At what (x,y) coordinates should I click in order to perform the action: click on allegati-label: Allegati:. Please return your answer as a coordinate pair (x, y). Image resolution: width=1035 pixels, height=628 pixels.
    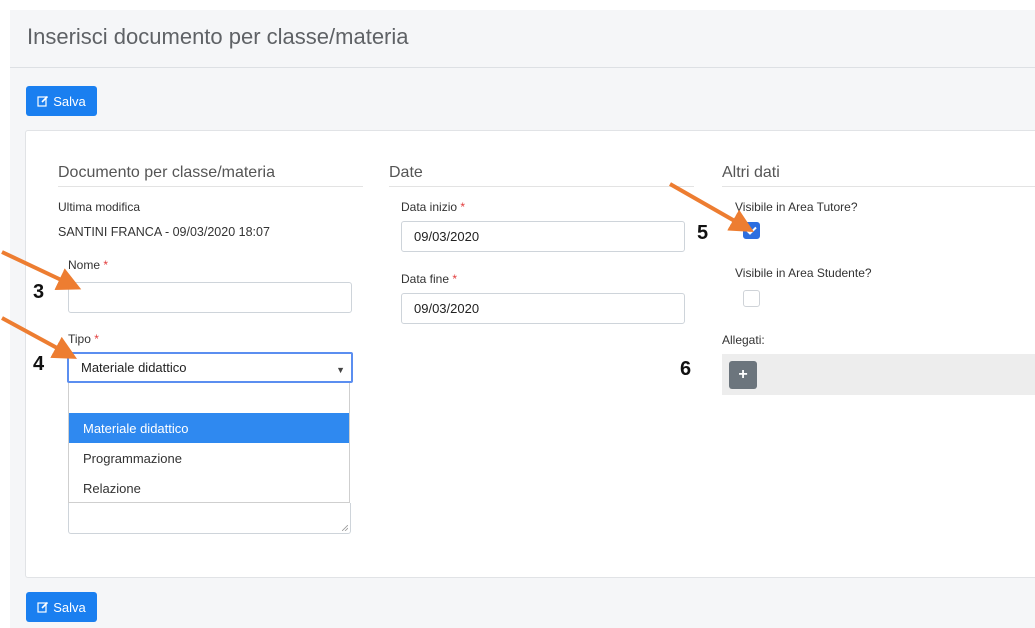
    Looking at the image, I should click on (743, 340).